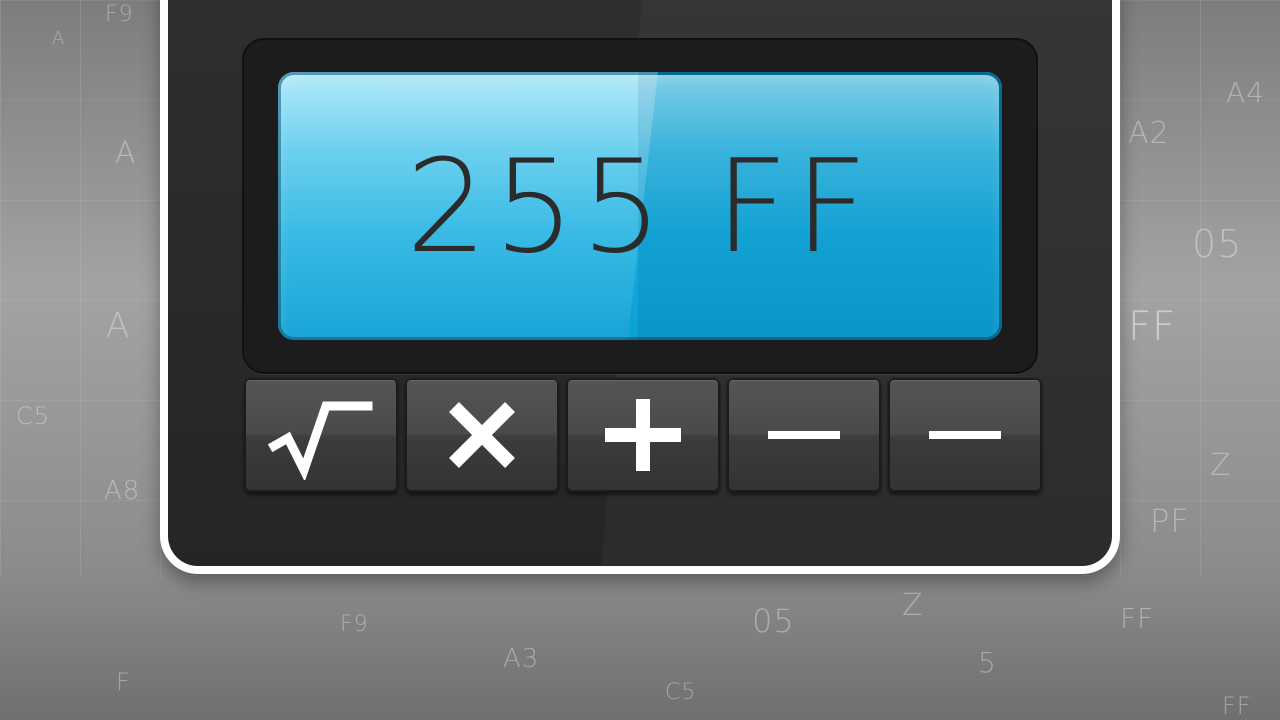 Image resolution: width=1280 pixels, height=720 pixels. What do you see at coordinates (123, 682) in the screenshot?
I see `bg-glyph: F` at bounding box center [123, 682].